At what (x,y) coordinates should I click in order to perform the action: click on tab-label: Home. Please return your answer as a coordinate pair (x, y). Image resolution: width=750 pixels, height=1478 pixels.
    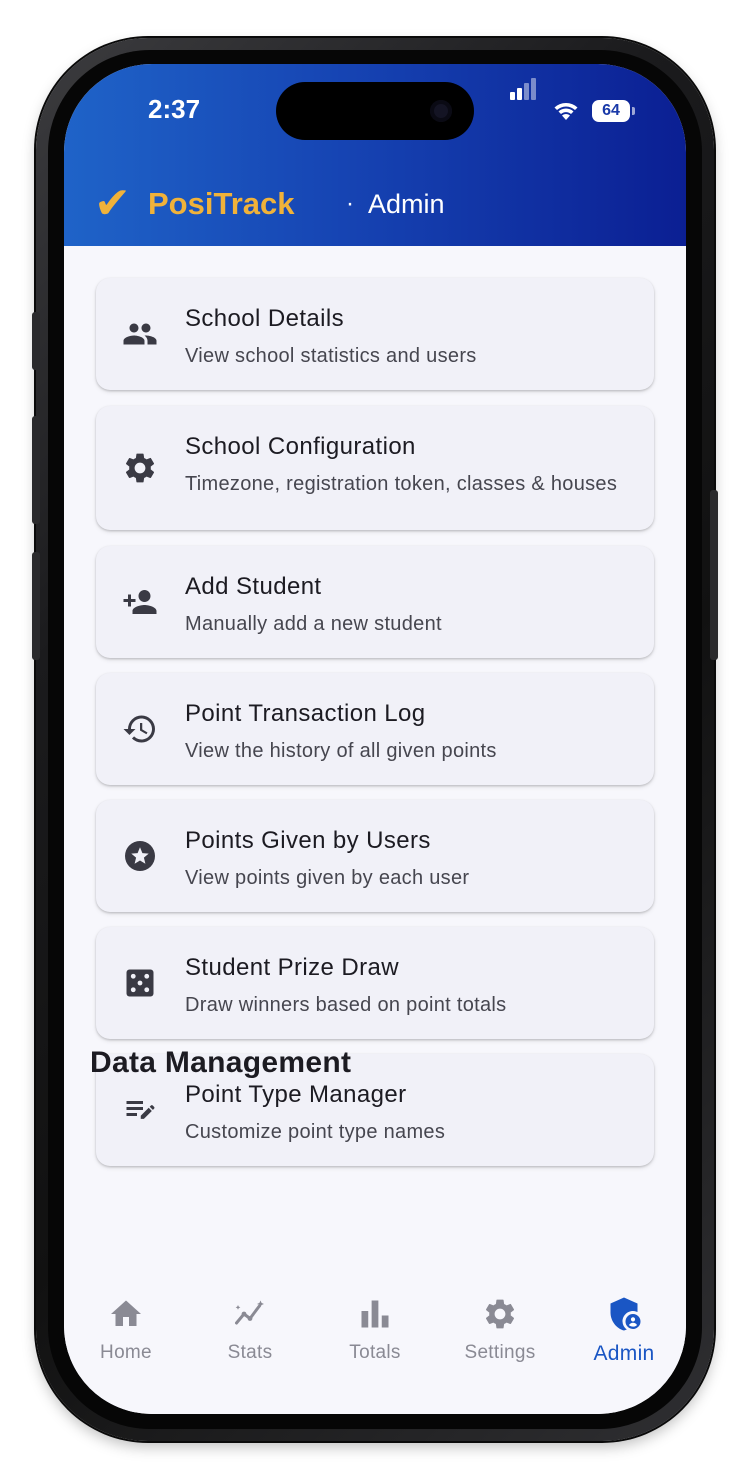
    Looking at the image, I should click on (126, 1352).